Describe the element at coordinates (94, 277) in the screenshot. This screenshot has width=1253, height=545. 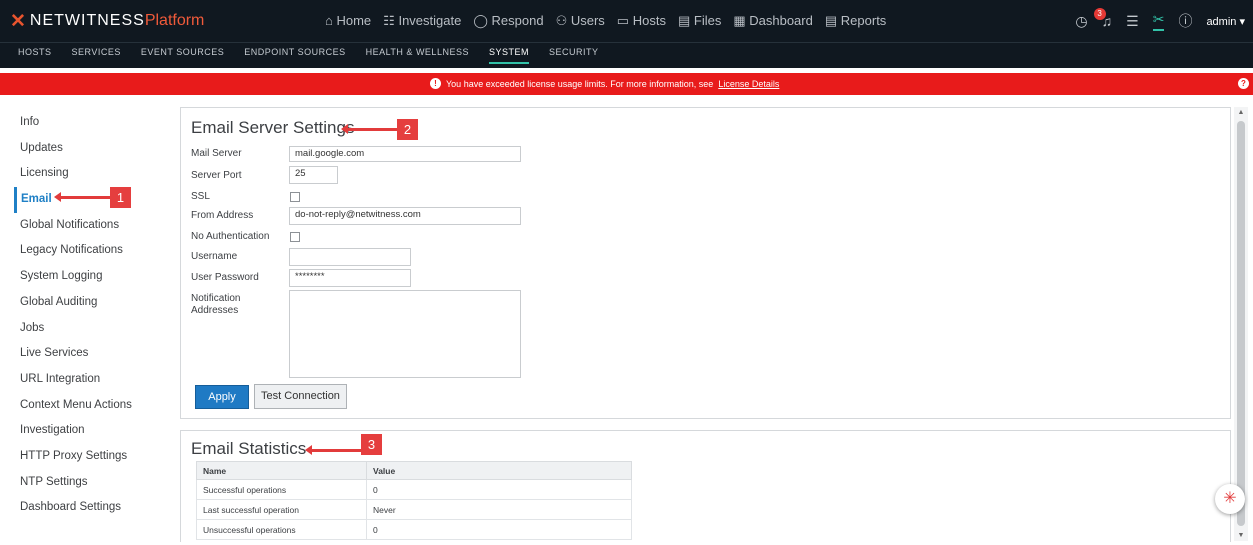
I see `sidebar-item-system-logging: System Logging` at that location.